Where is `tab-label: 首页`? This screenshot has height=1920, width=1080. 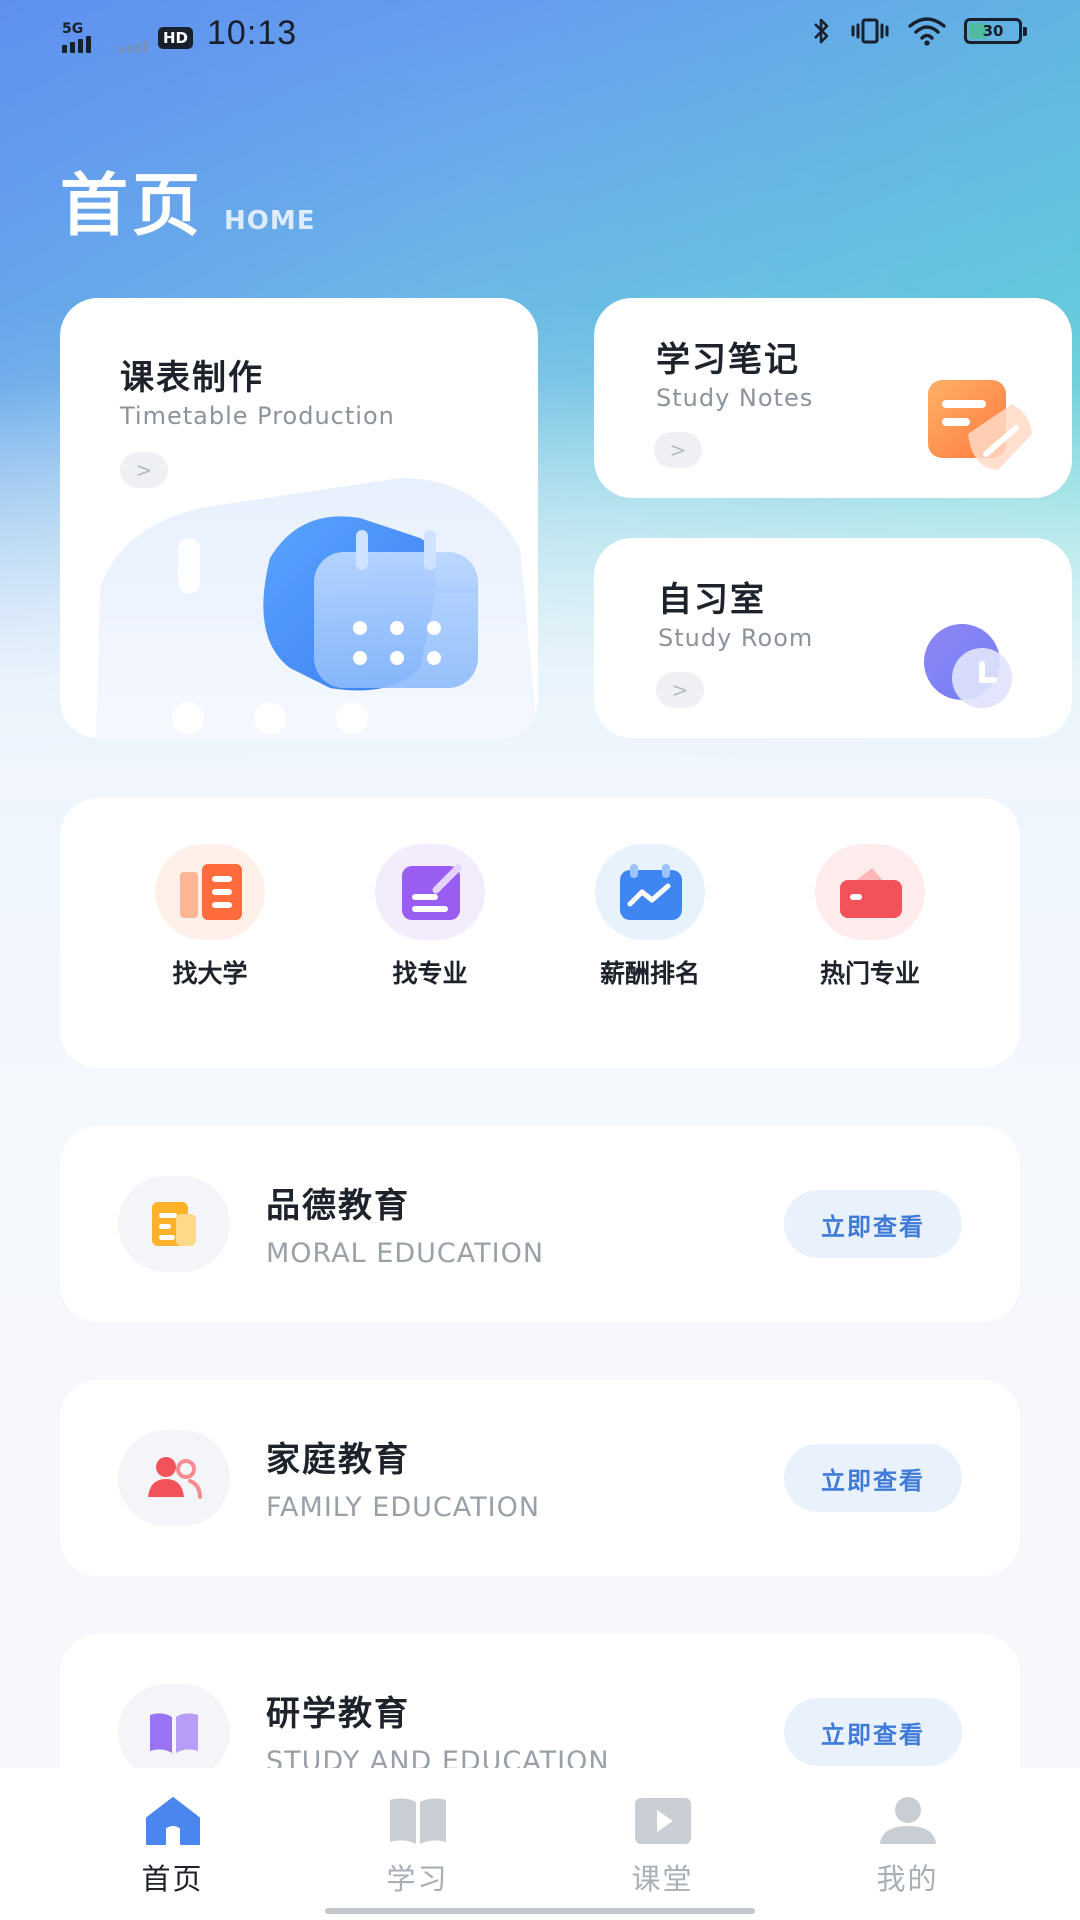
tab-label: 首页 is located at coordinates (172, 1879).